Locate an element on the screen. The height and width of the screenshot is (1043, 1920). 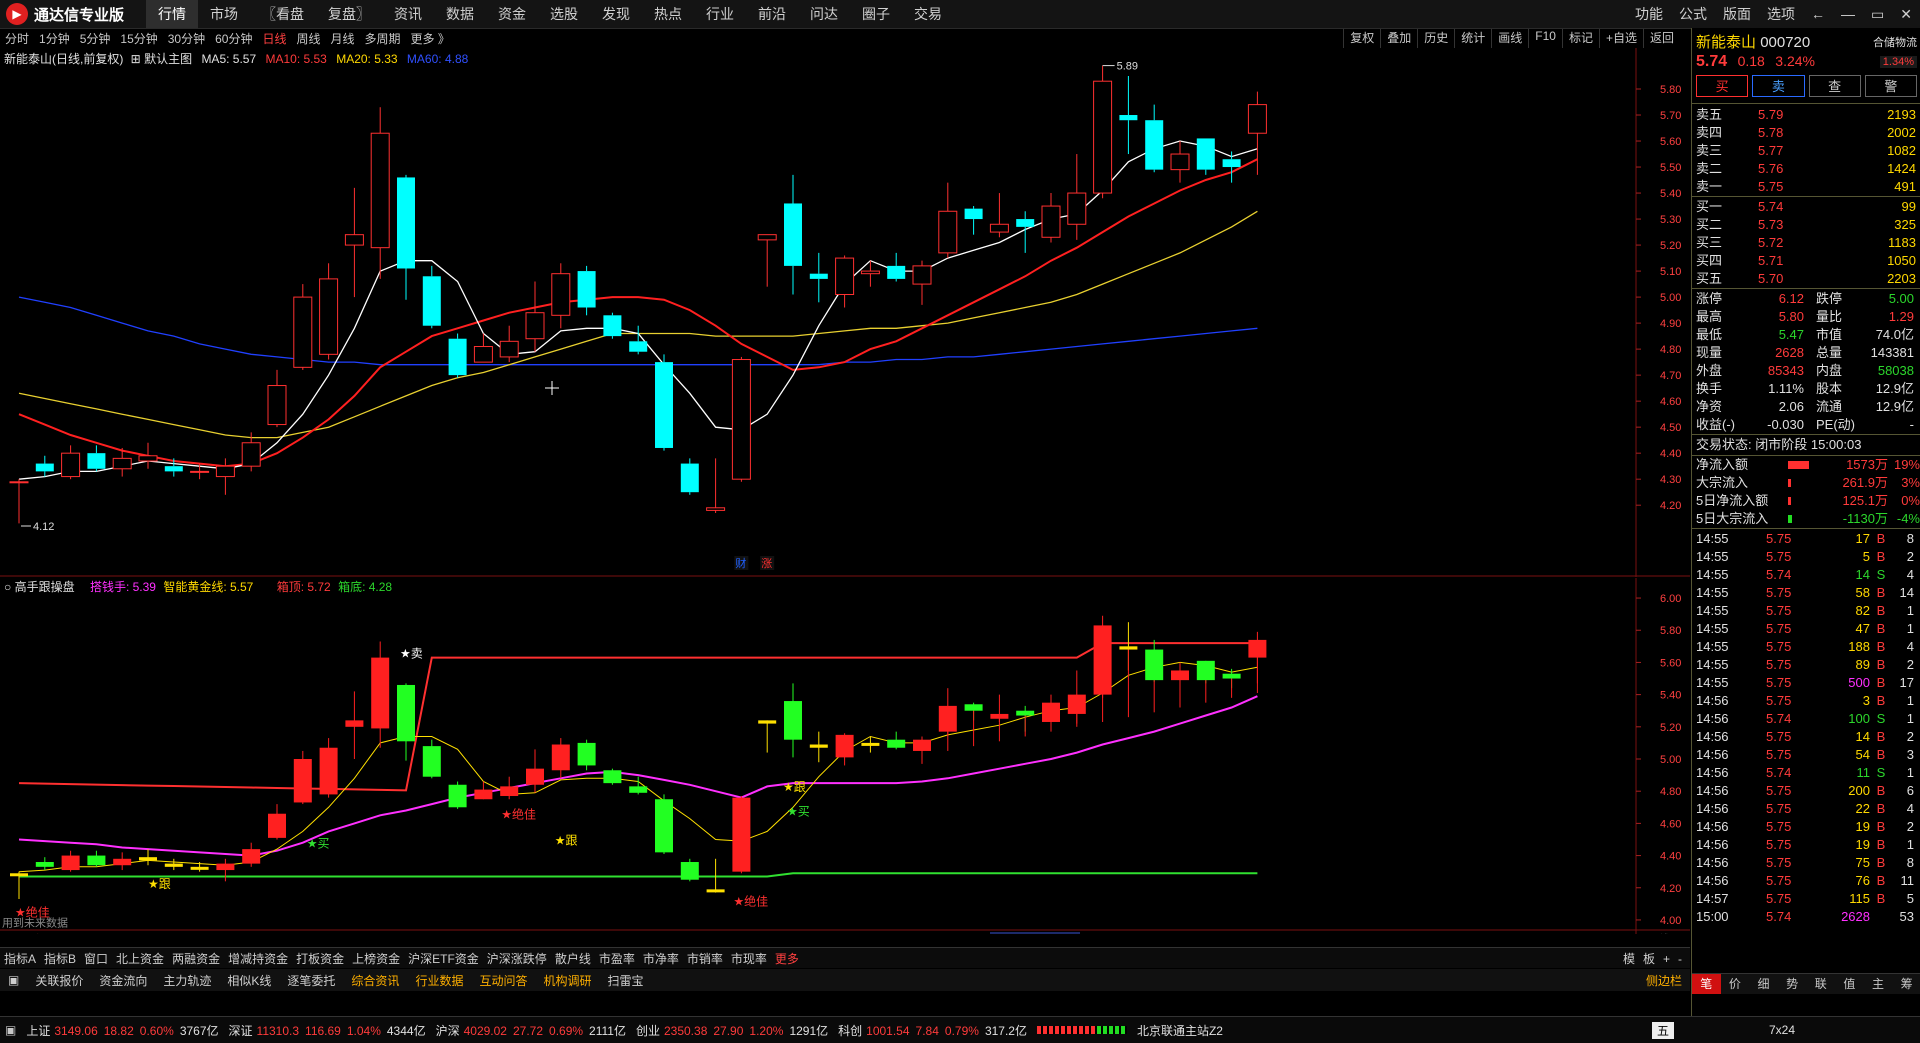
menu-item: 资金 is located at coordinates (512, 14).